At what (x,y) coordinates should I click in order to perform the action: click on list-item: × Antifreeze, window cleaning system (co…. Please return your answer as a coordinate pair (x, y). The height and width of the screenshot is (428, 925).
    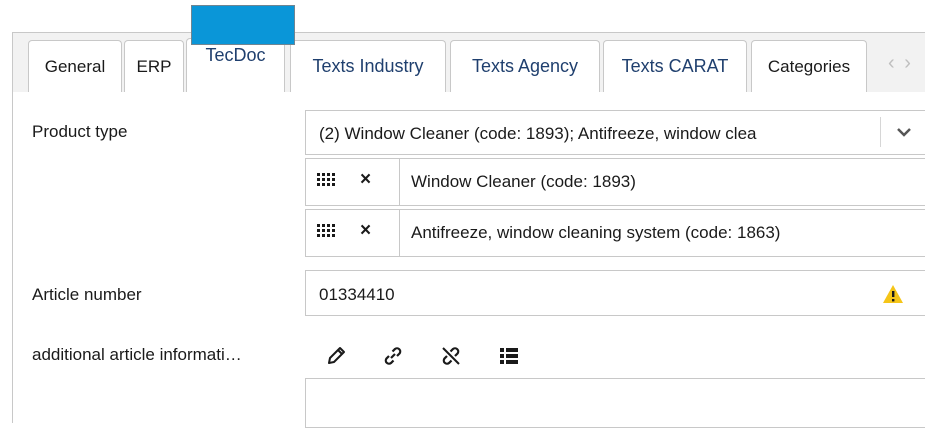
    Looking at the image, I should click on (615, 233).